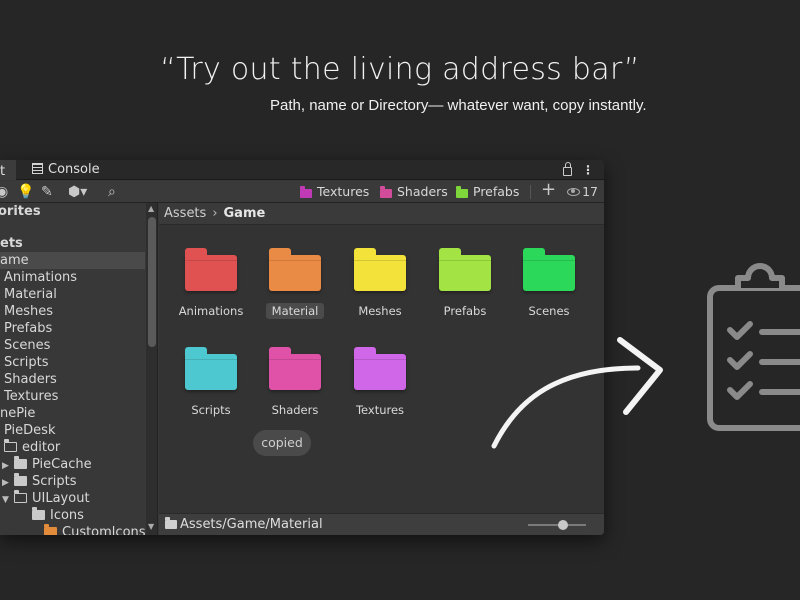 This screenshot has height=600, width=800. I want to click on tree-icons: Icons, so click(58, 515).